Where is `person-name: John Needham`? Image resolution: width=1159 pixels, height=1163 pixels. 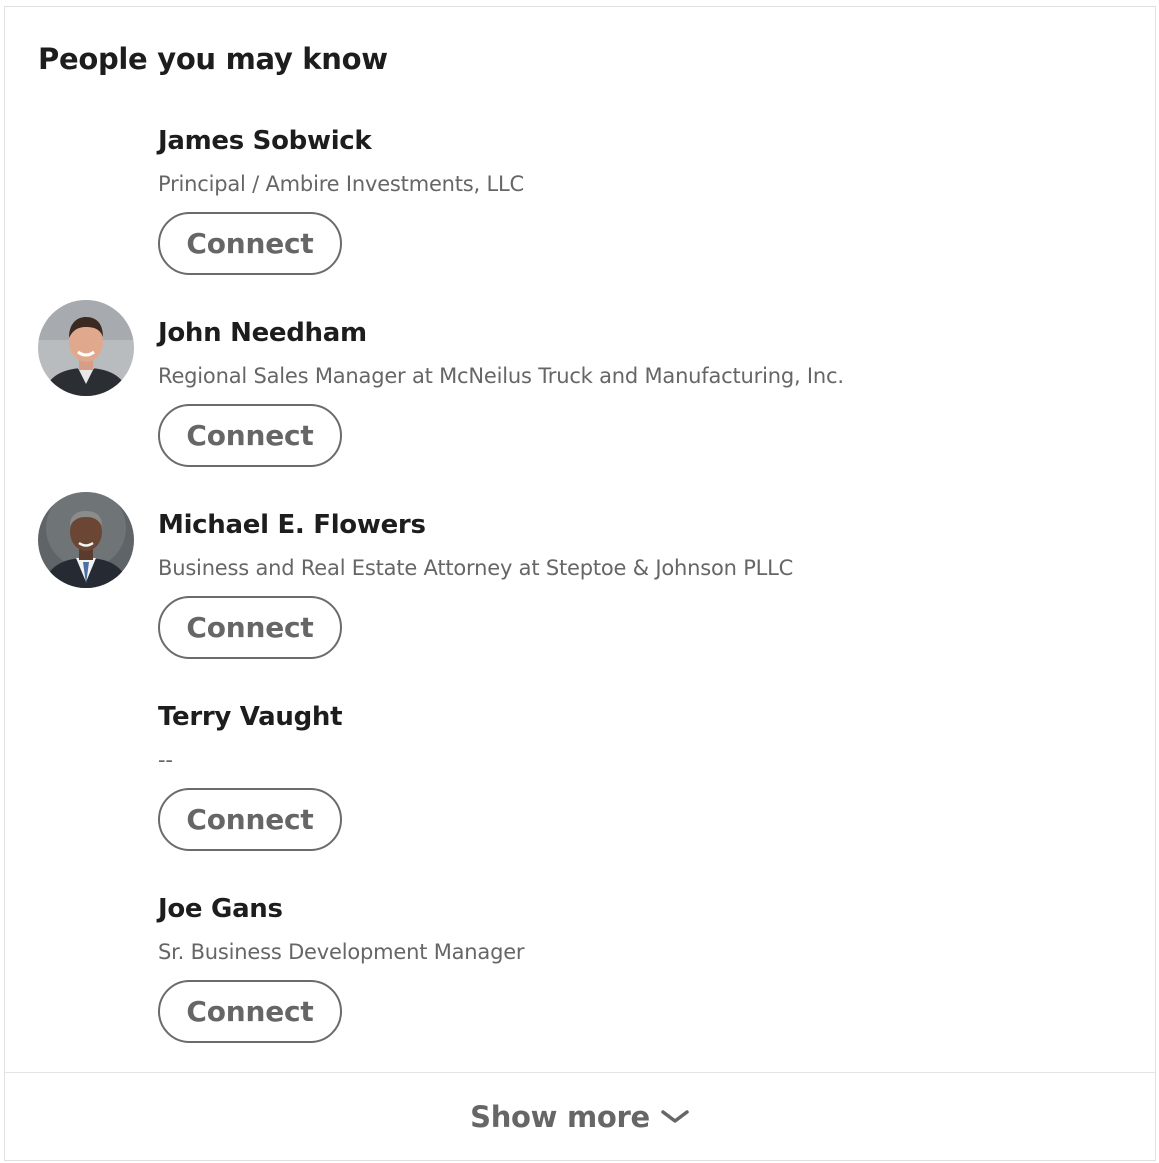
person-name: John Needham is located at coordinates (262, 333).